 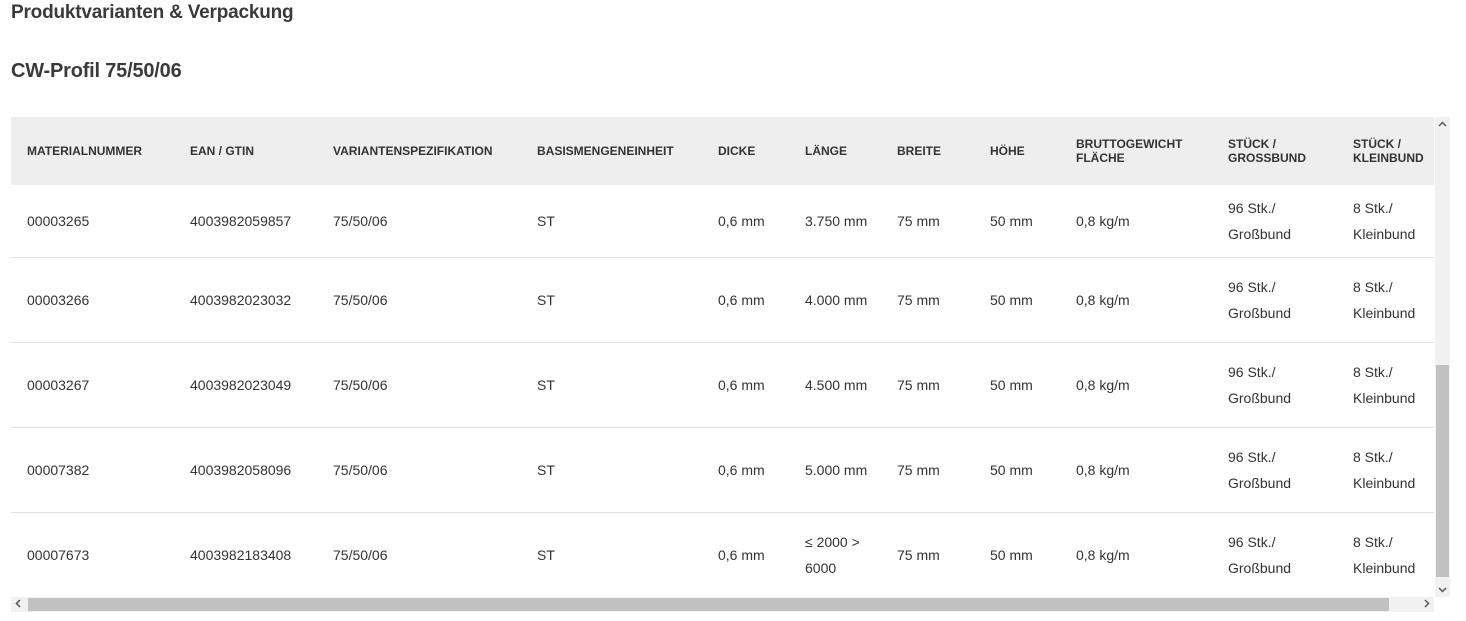 What do you see at coordinates (1427, 604) in the screenshot?
I see `chevron-right-icon` at bounding box center [1427, 604].